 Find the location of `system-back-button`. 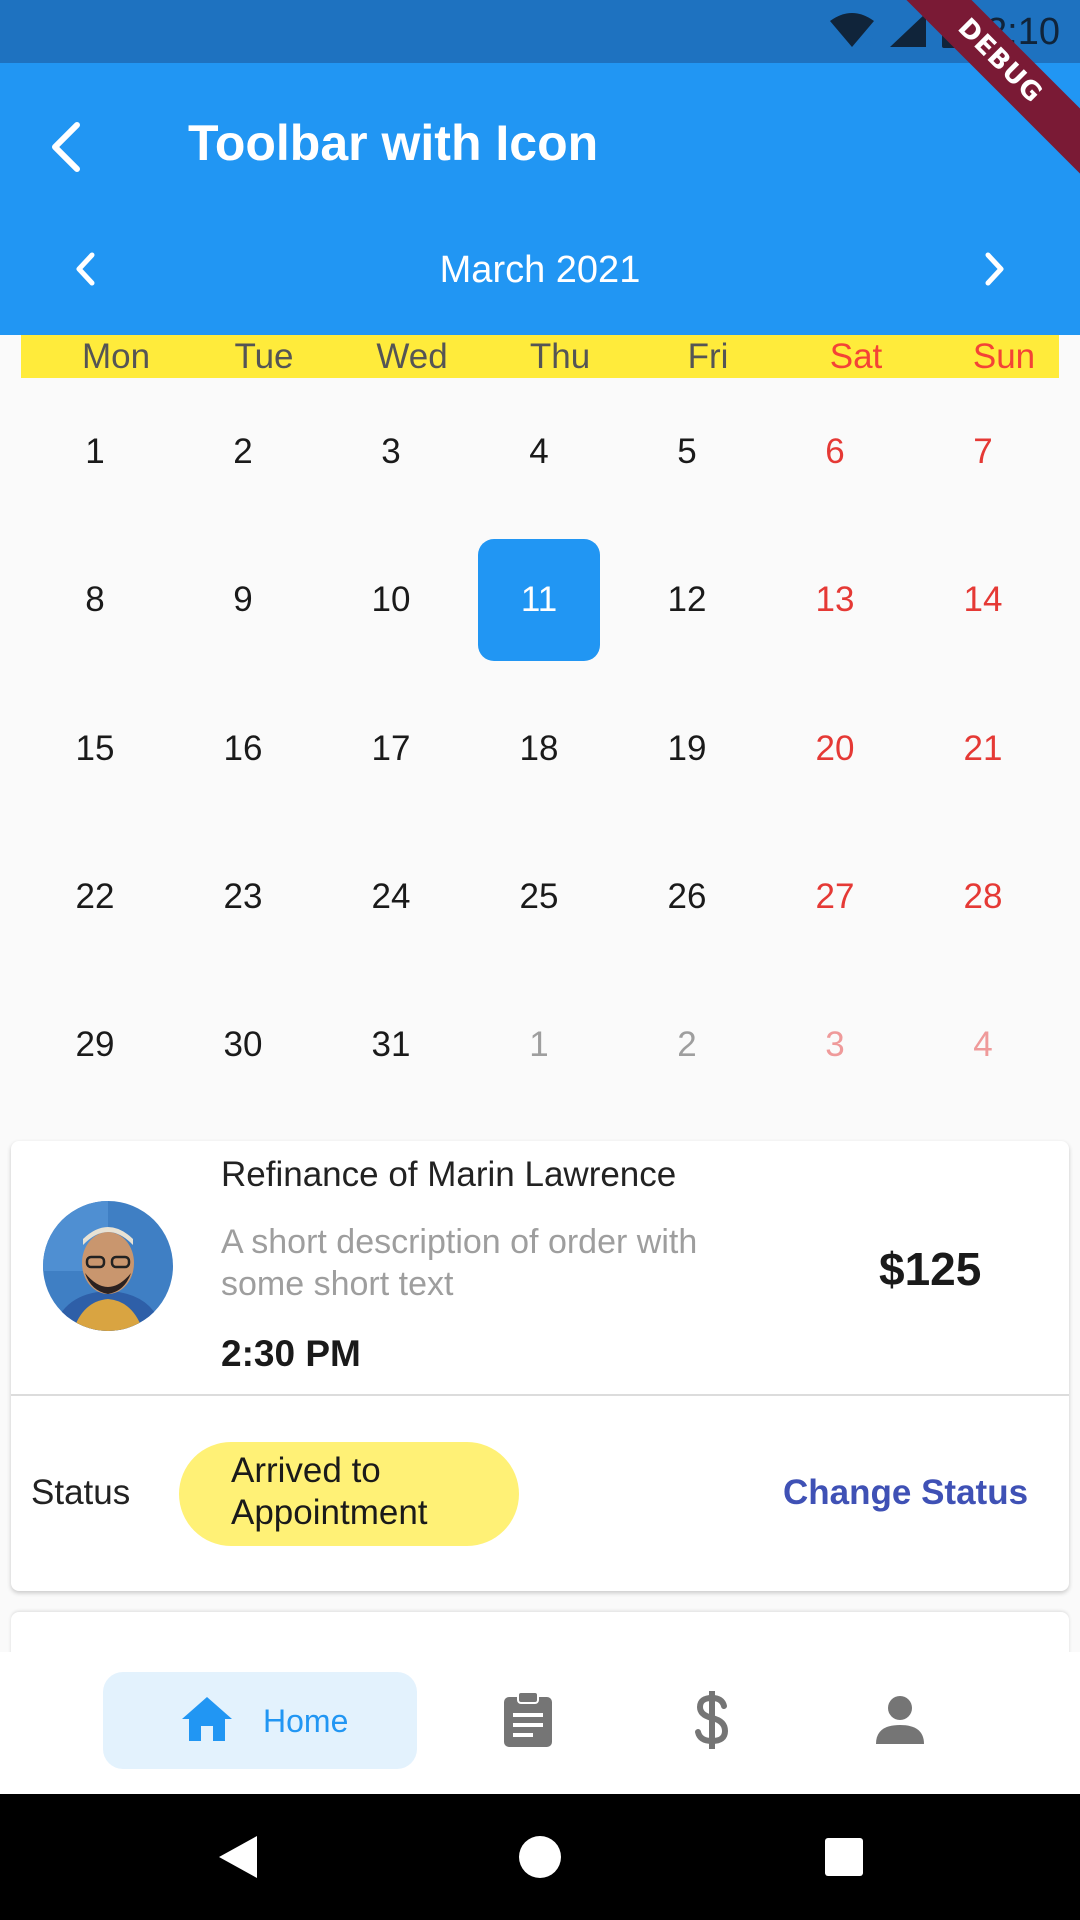

system-back-button is located at coordinates (238, 1857).